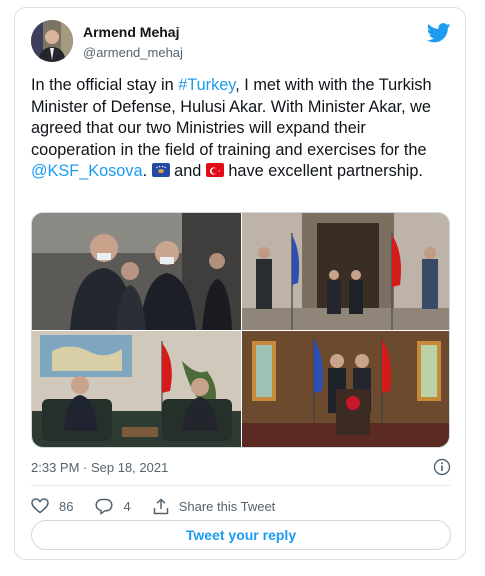 The width and height of the screenshot is (485, 576). Describe the element at coordinates (87, 171) in the screenshot. I see `mention-link: @KSF_Kosova` at that location.